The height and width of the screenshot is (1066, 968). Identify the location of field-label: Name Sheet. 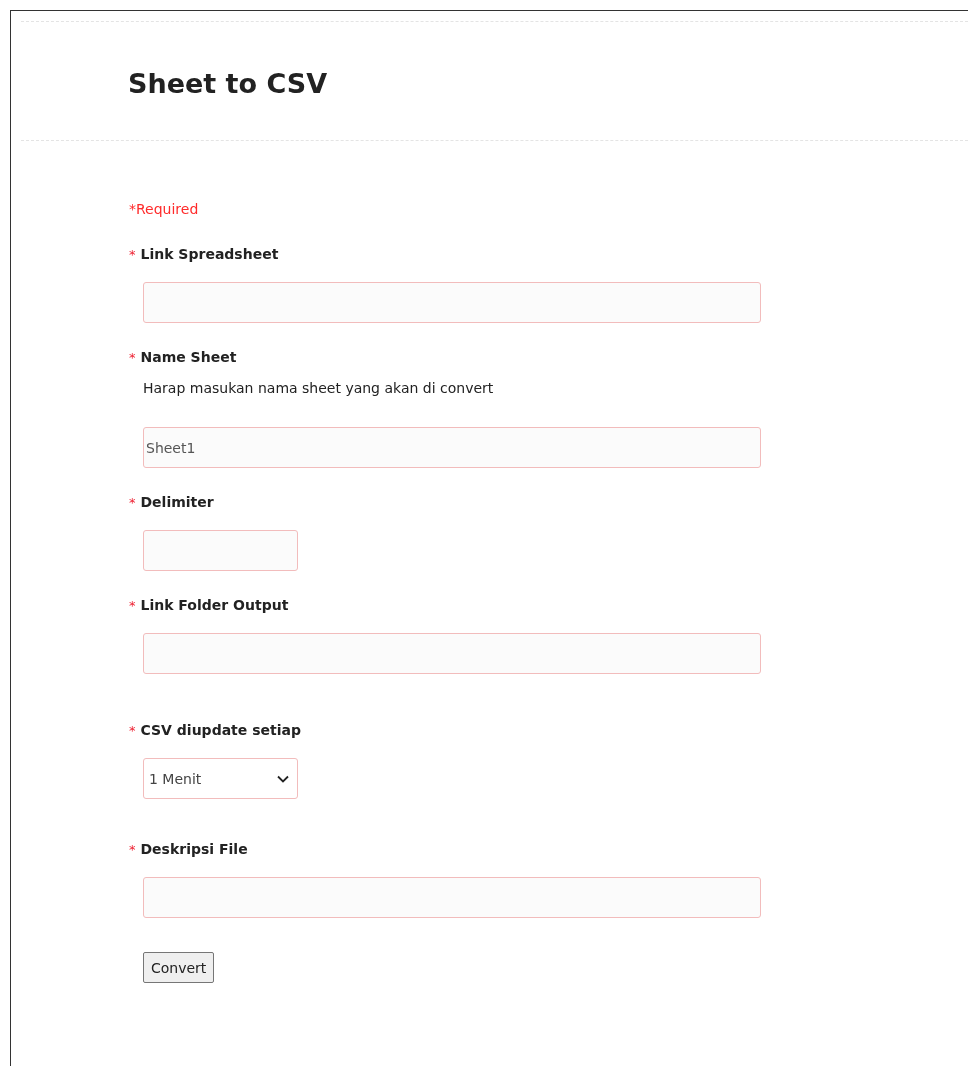
(188, 357).